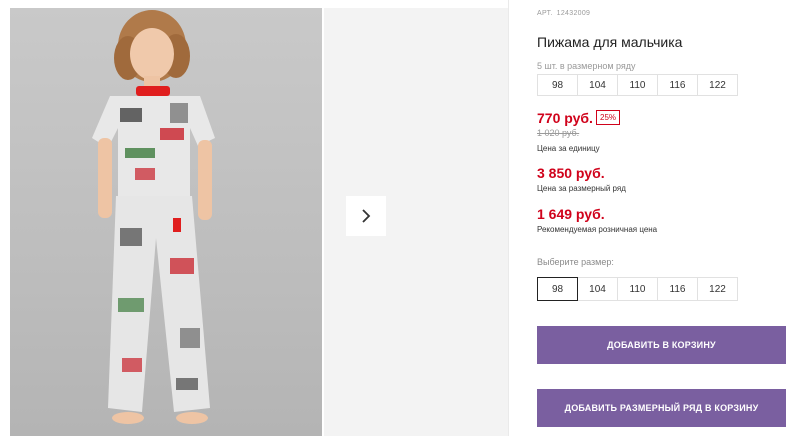 This screenshot has width=800, height=436. I want to click on size-row-list: 98 104 110 116 122, so click(637, 85).